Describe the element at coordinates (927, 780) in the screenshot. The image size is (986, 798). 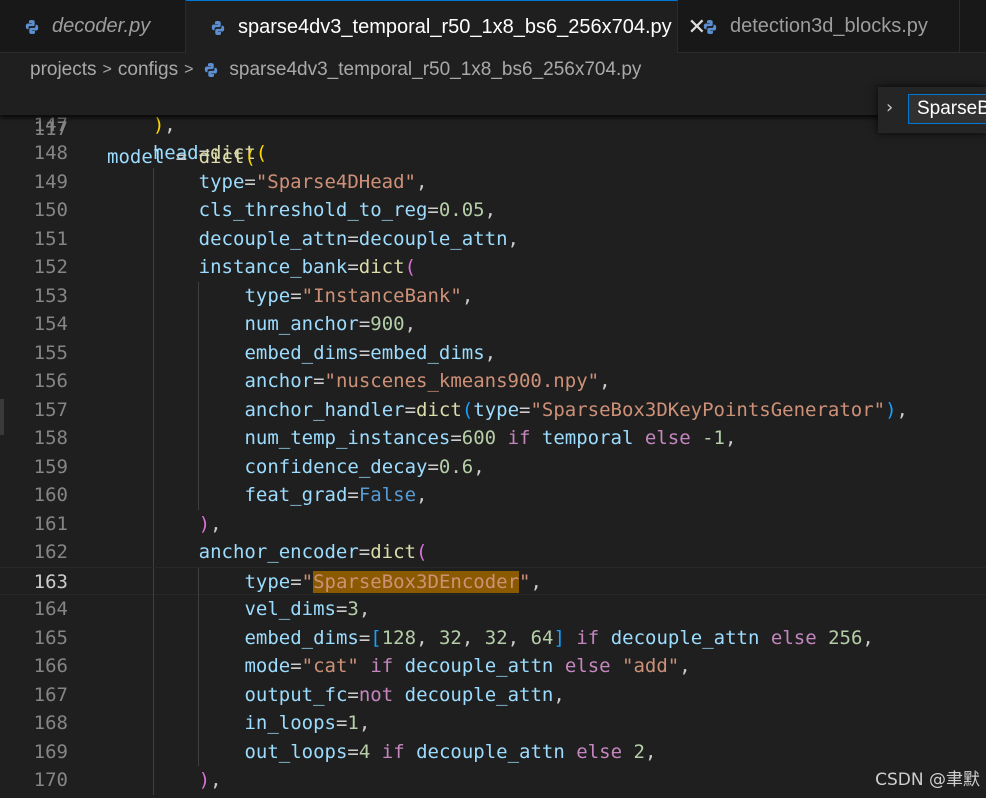
I see `watermark: CSDN @聿默` at that location.